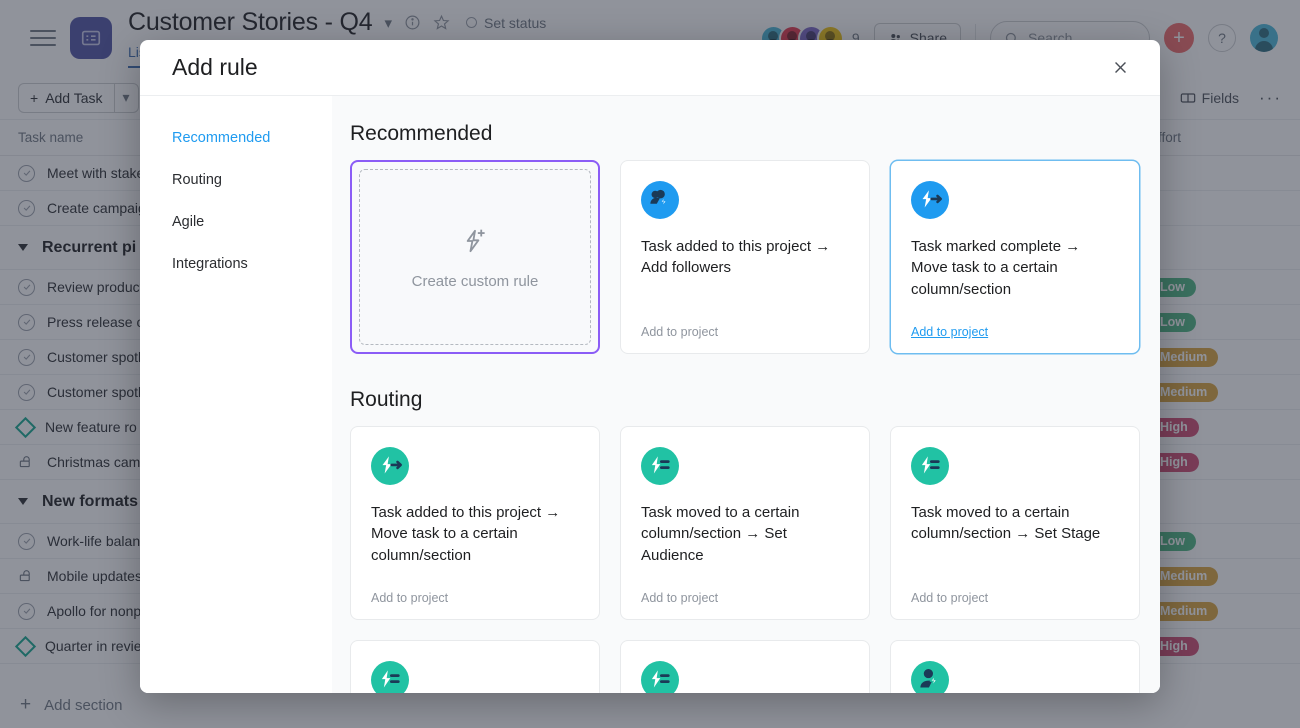  Describe the element at coordinates (930, 677) in the screenshot. I see `person-lightning-icon` at that location.